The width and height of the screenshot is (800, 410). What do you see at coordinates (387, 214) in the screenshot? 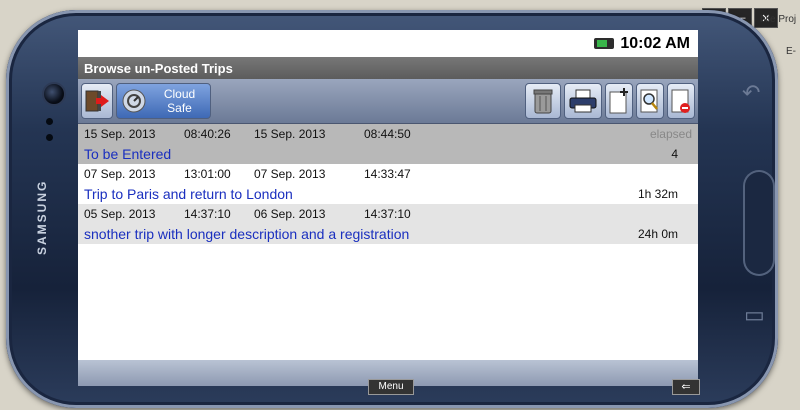
I see `end-time: 14:37:10` at bounding box center [387, 214].